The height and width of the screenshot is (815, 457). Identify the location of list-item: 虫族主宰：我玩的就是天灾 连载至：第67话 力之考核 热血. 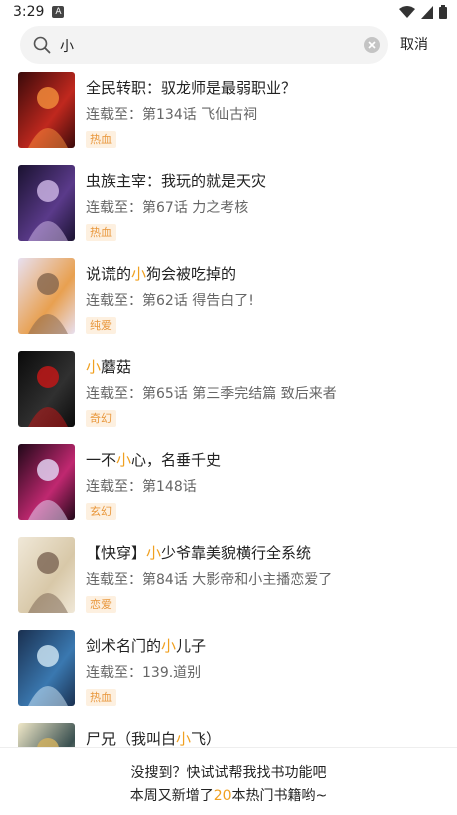
(228, 208).